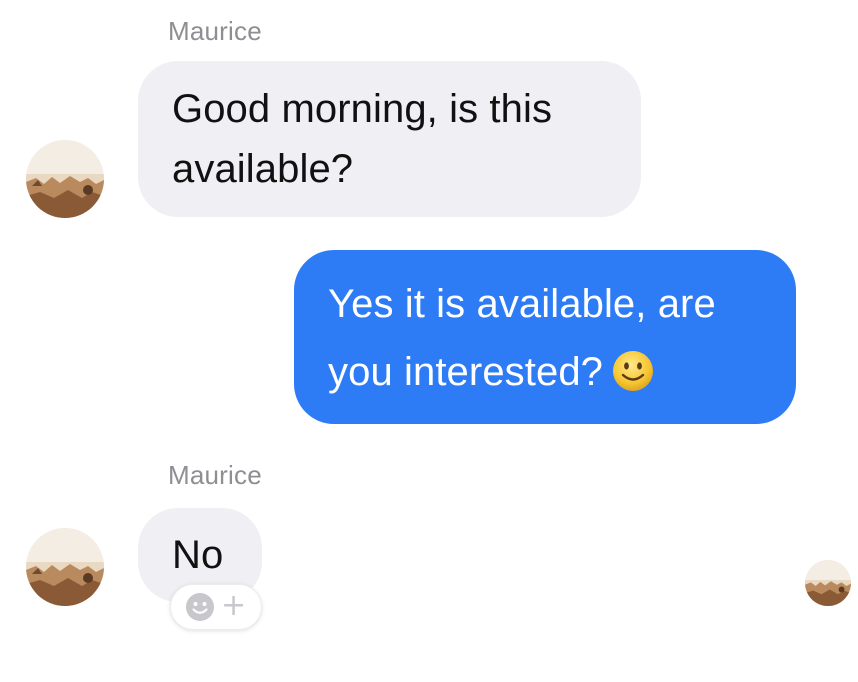 The width and height of the screenshot is (858, 682). Describe the element at coordinates (234, 605) in the screenshot. I see `plus-icon: +` at that location.